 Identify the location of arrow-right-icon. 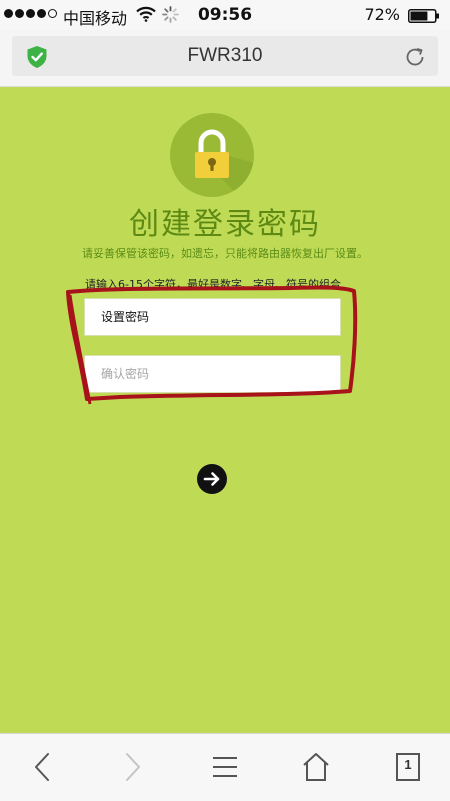
(211, 479).